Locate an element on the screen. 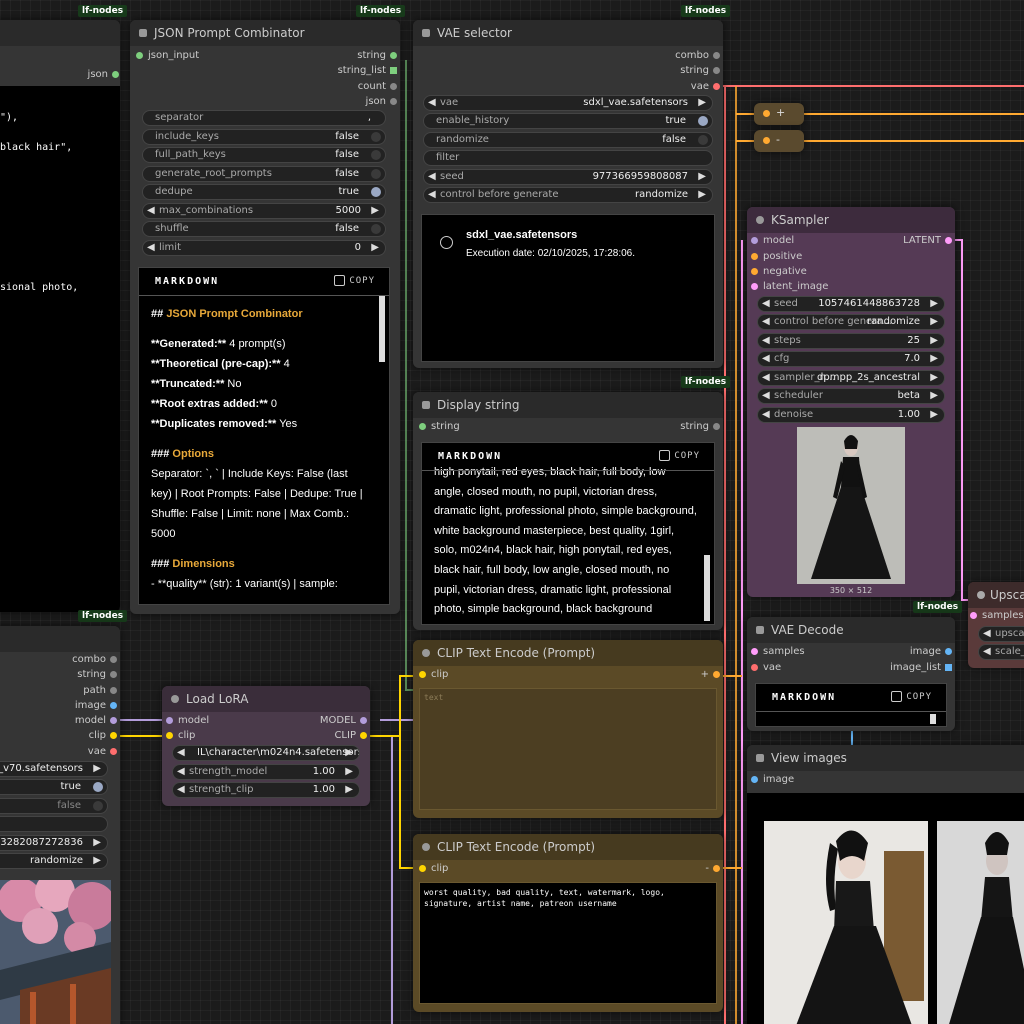  toggle-randomize: false is located at coordinates (54, 806).